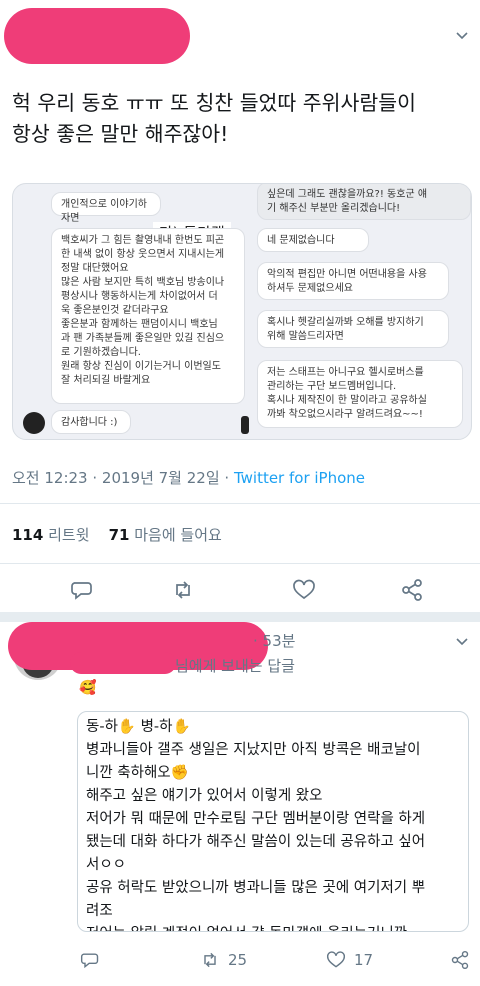 The width and height of the screenshot is (480, 986). I want to click on section-separator, so click(240, 617).